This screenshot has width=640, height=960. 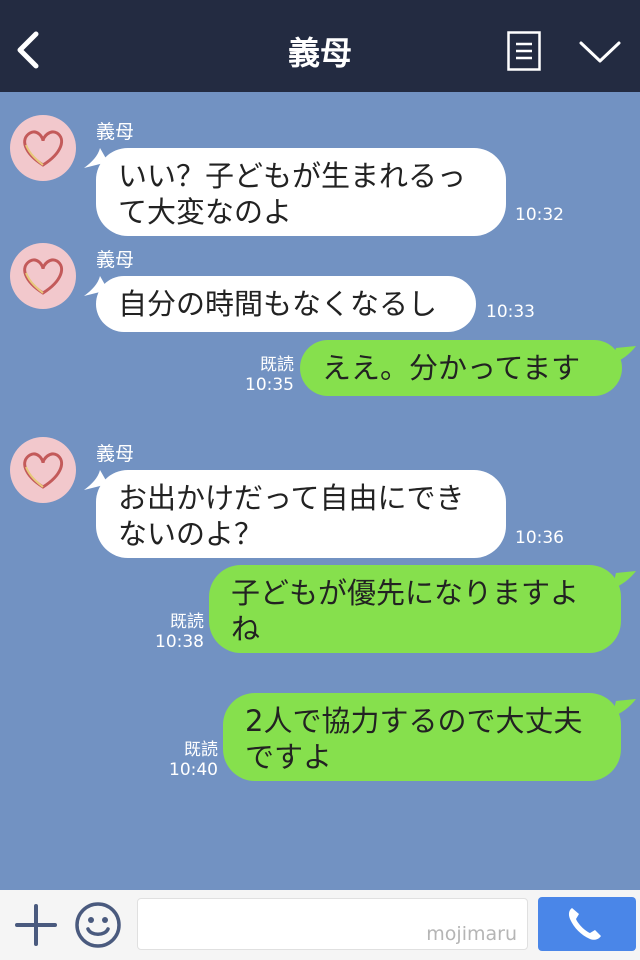 What do you see at coordinates (278, 304) in the screenshot?
I see `message-text-line: 自分の時間もなくなるし` at bounding box center [278, 304].